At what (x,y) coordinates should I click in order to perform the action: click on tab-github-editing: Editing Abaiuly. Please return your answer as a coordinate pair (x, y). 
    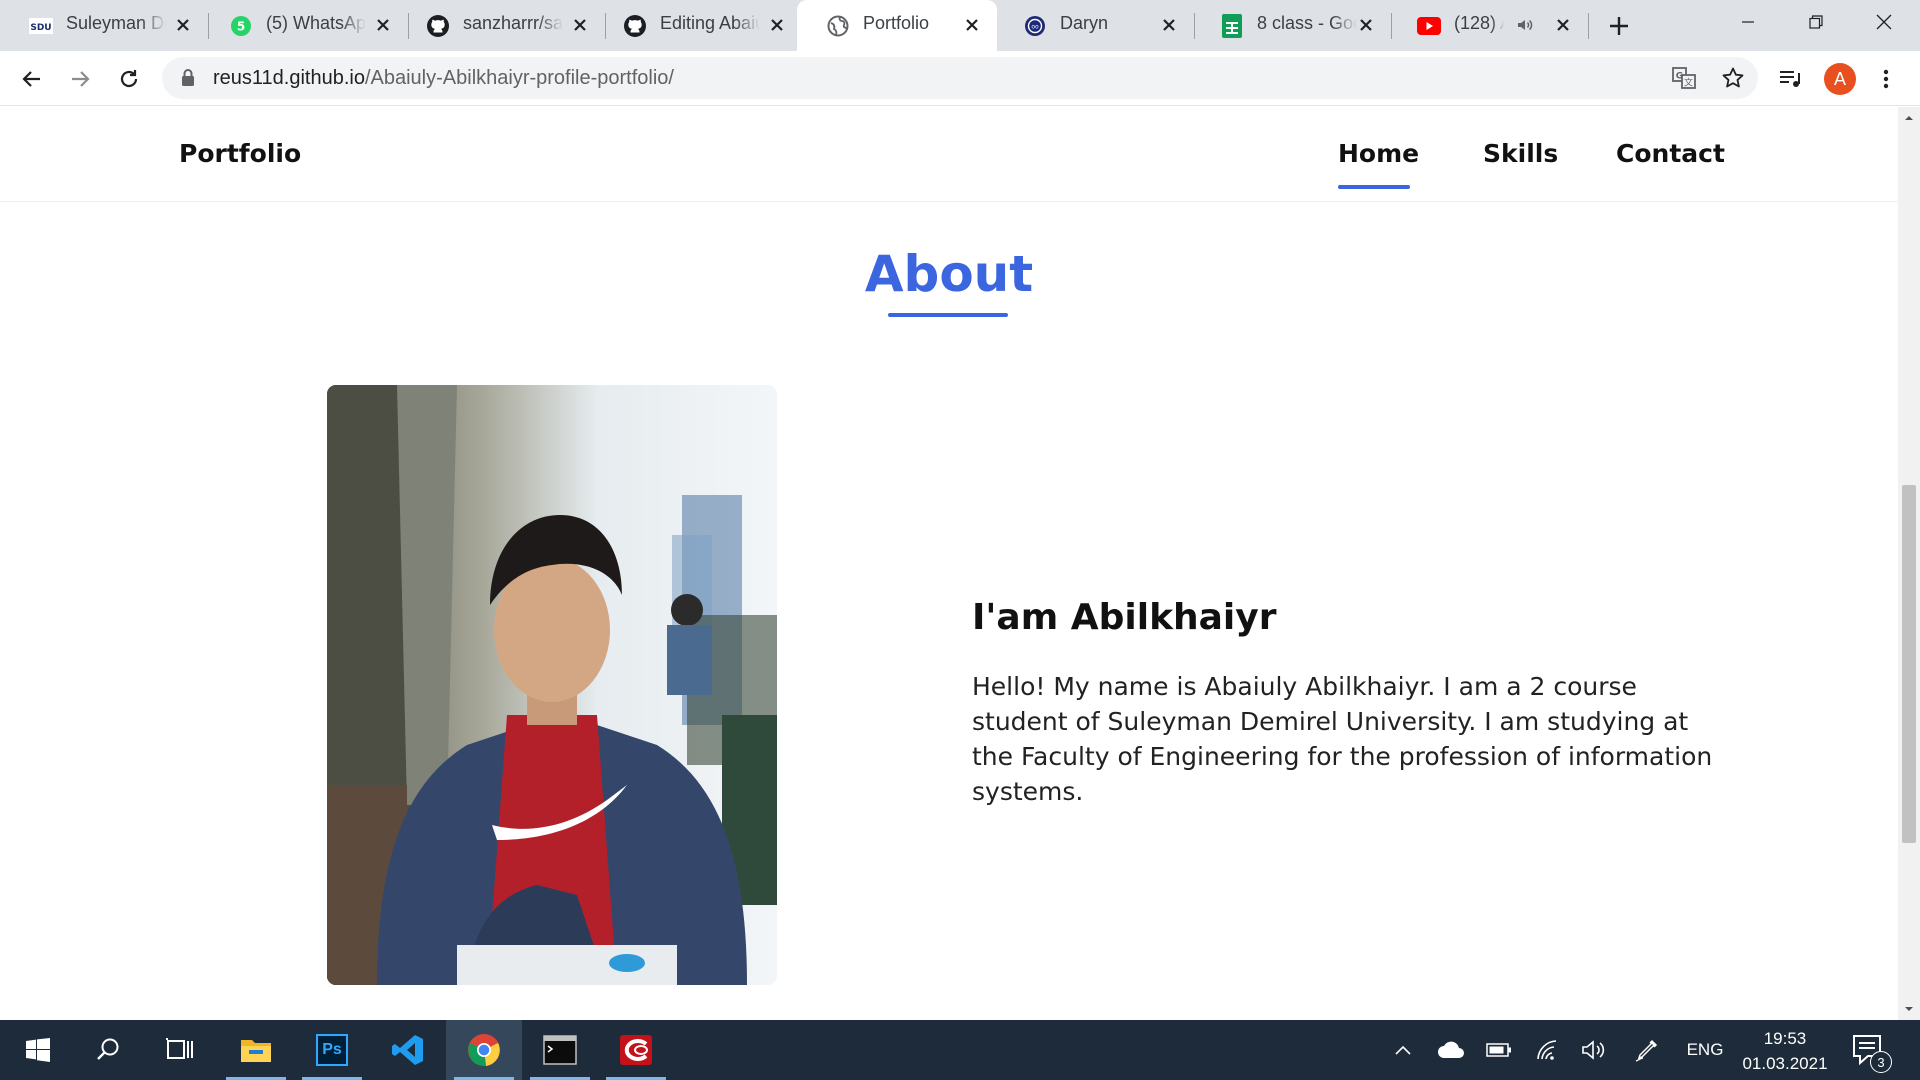
    Looking at the image, I should click on (698, 25).